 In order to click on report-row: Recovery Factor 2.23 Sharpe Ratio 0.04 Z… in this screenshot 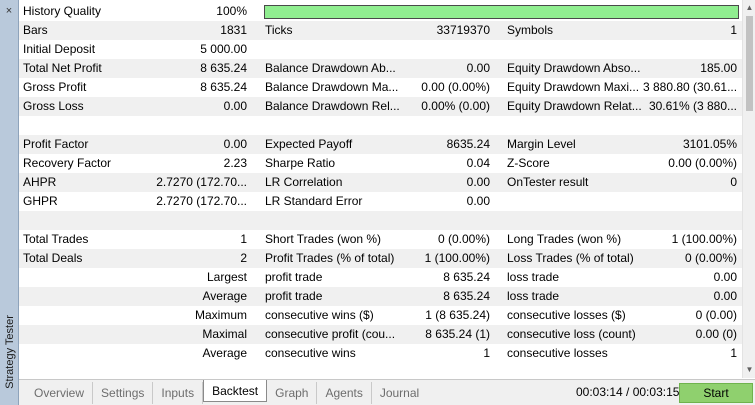, I will do `click(380, 163)`.